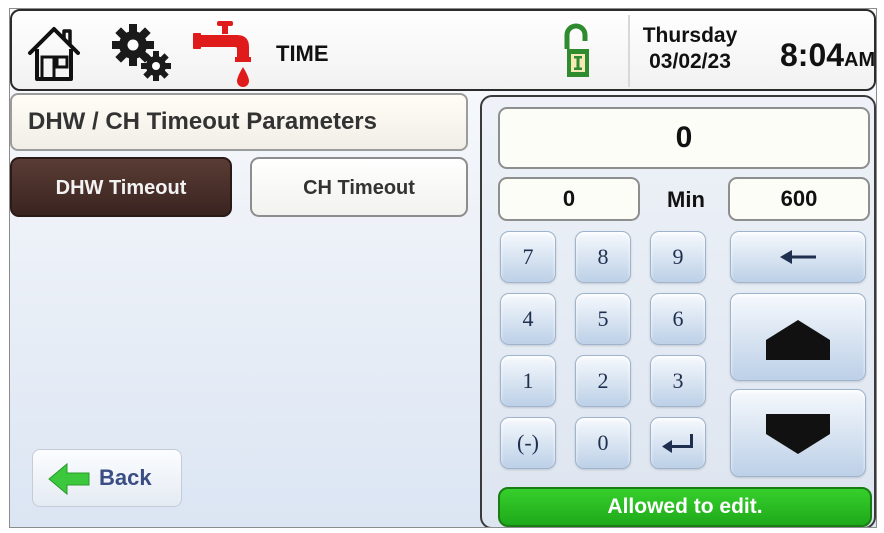 The height and width of the screenshot is (533, 884). What do you see at coordinates (685, 507) in the screenshot?
I see `edit-status-banner: Allowed to edit.` at bounding box center [685, 507].